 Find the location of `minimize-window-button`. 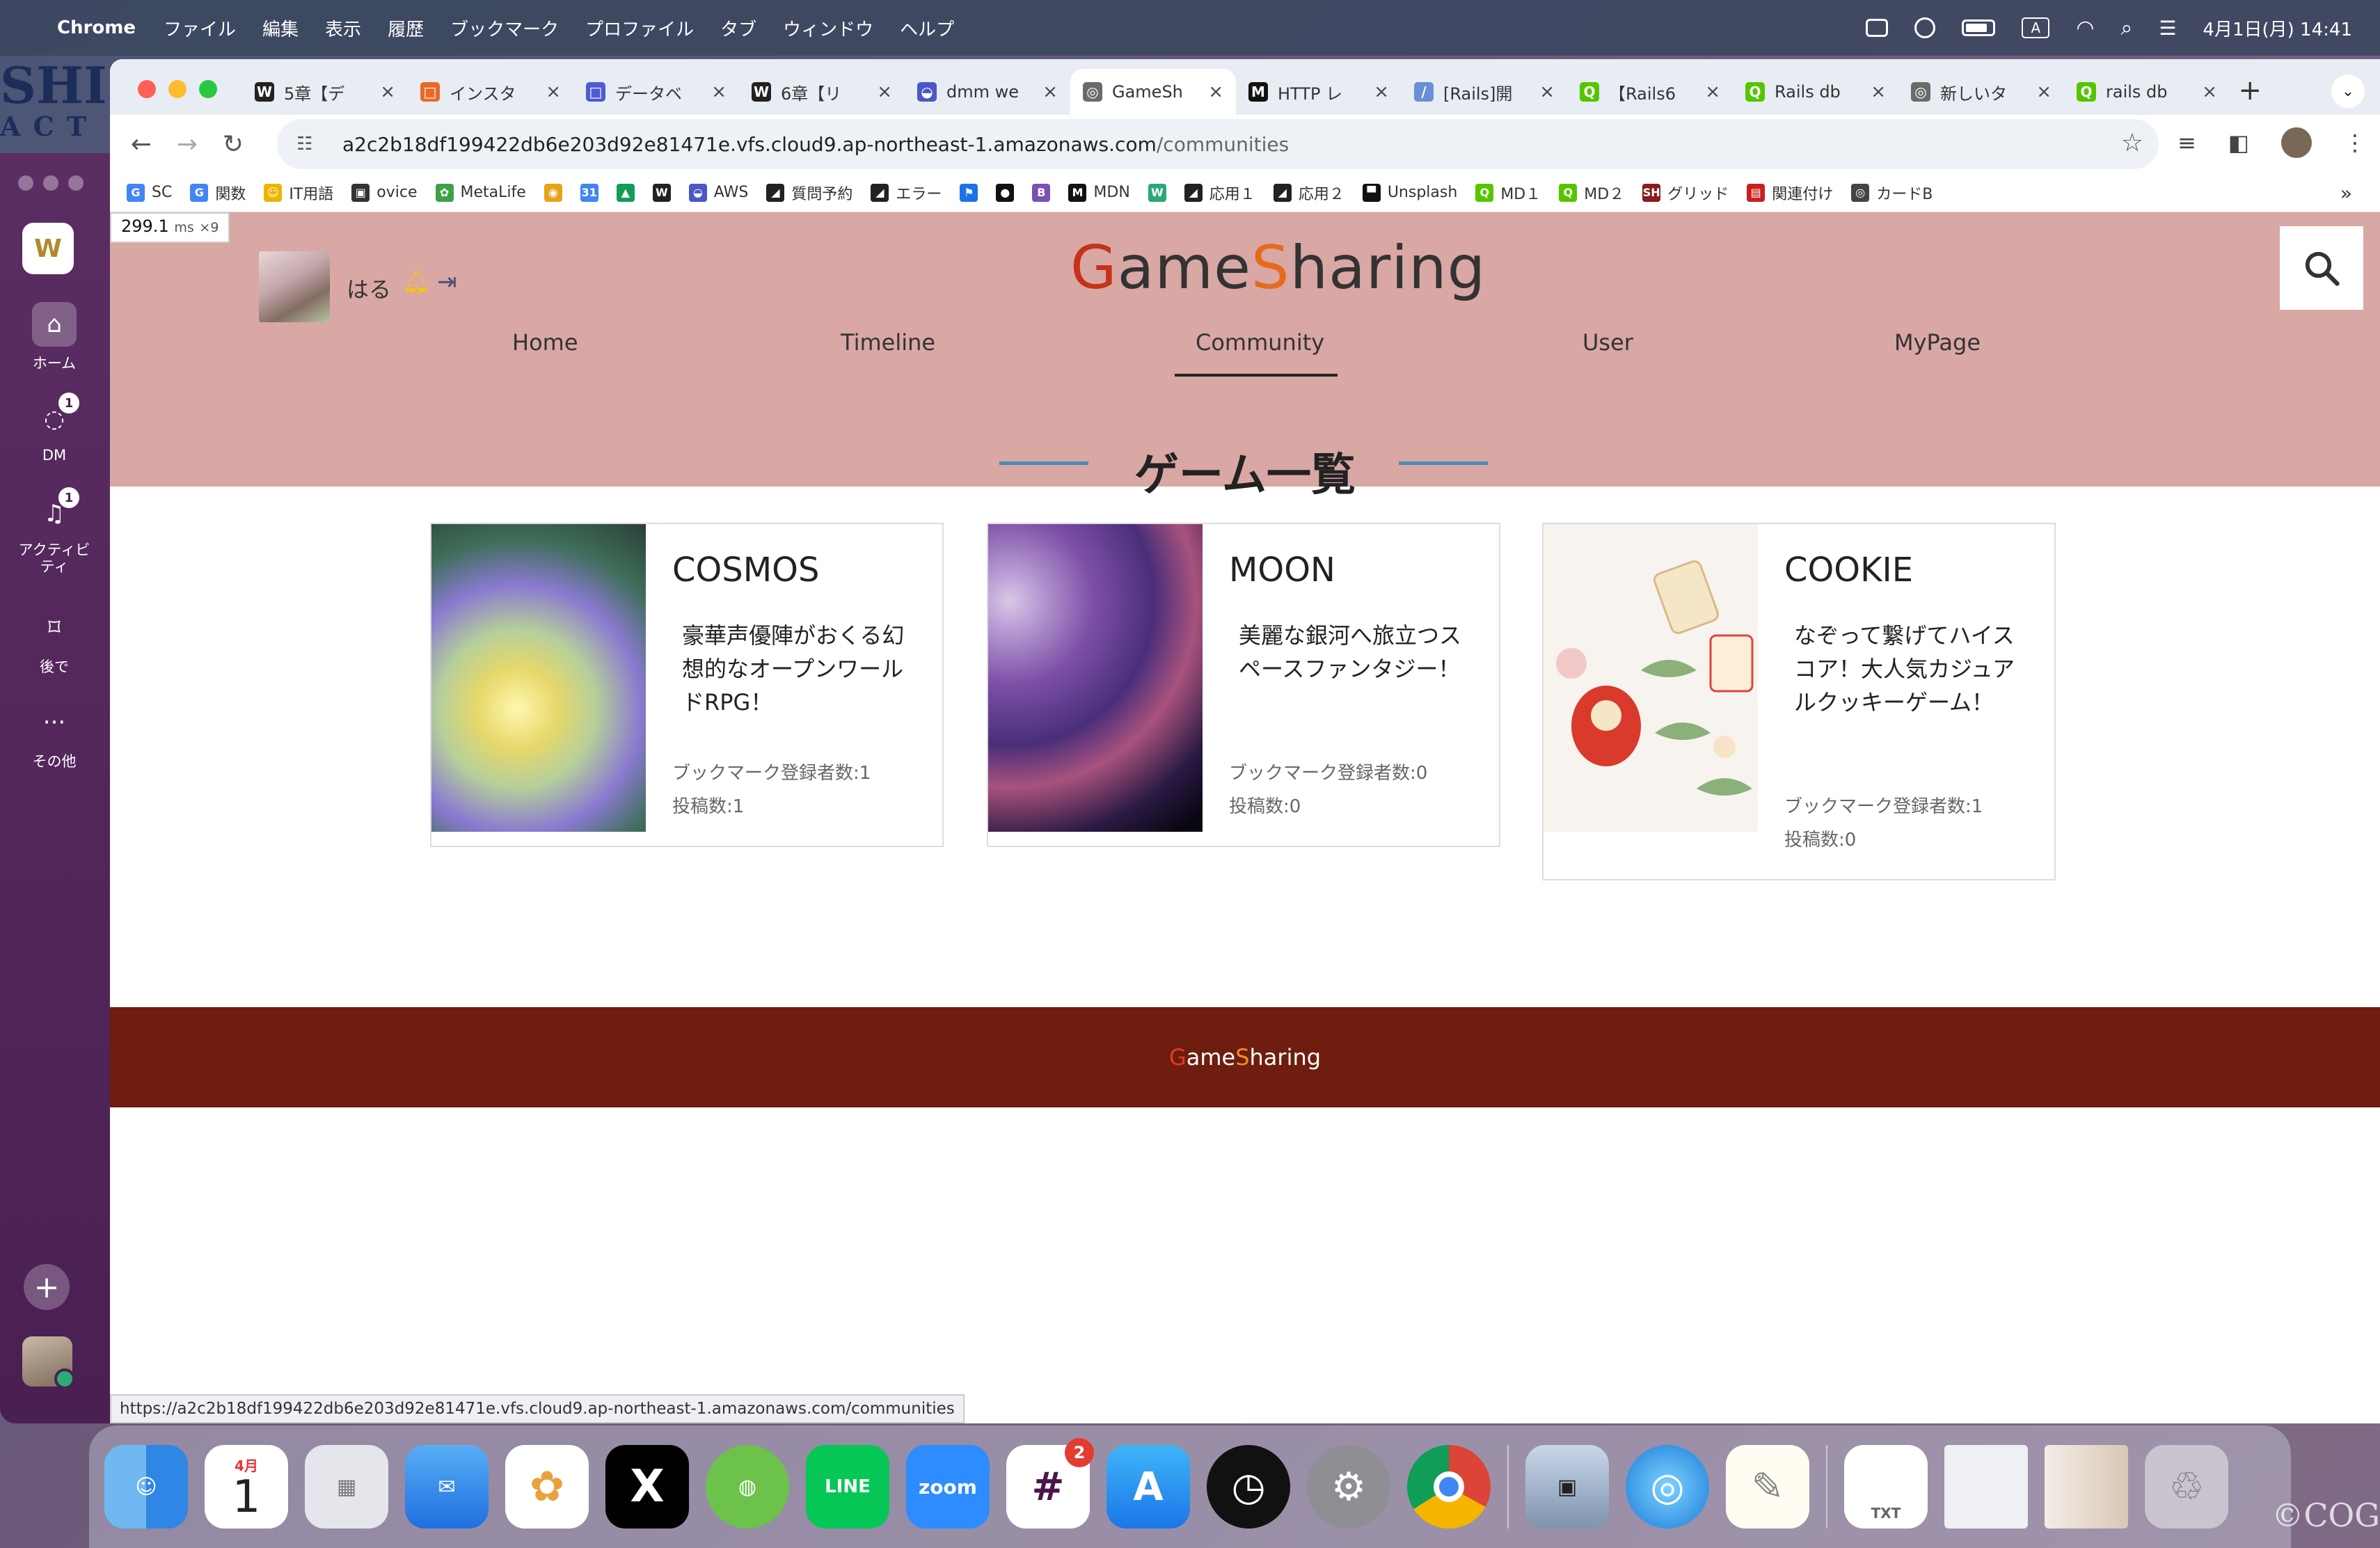

minimize-window-button is located at coordinates (177, 89).